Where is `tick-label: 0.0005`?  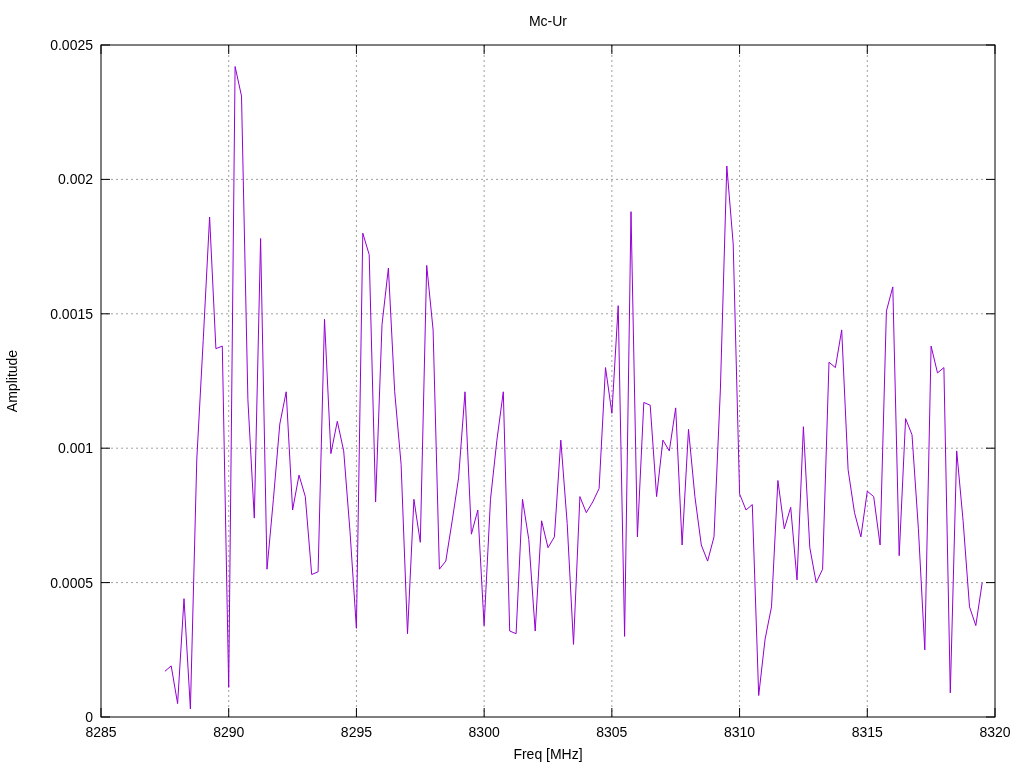 tick-label: 0.0005 is located at coordinates (71, 582).